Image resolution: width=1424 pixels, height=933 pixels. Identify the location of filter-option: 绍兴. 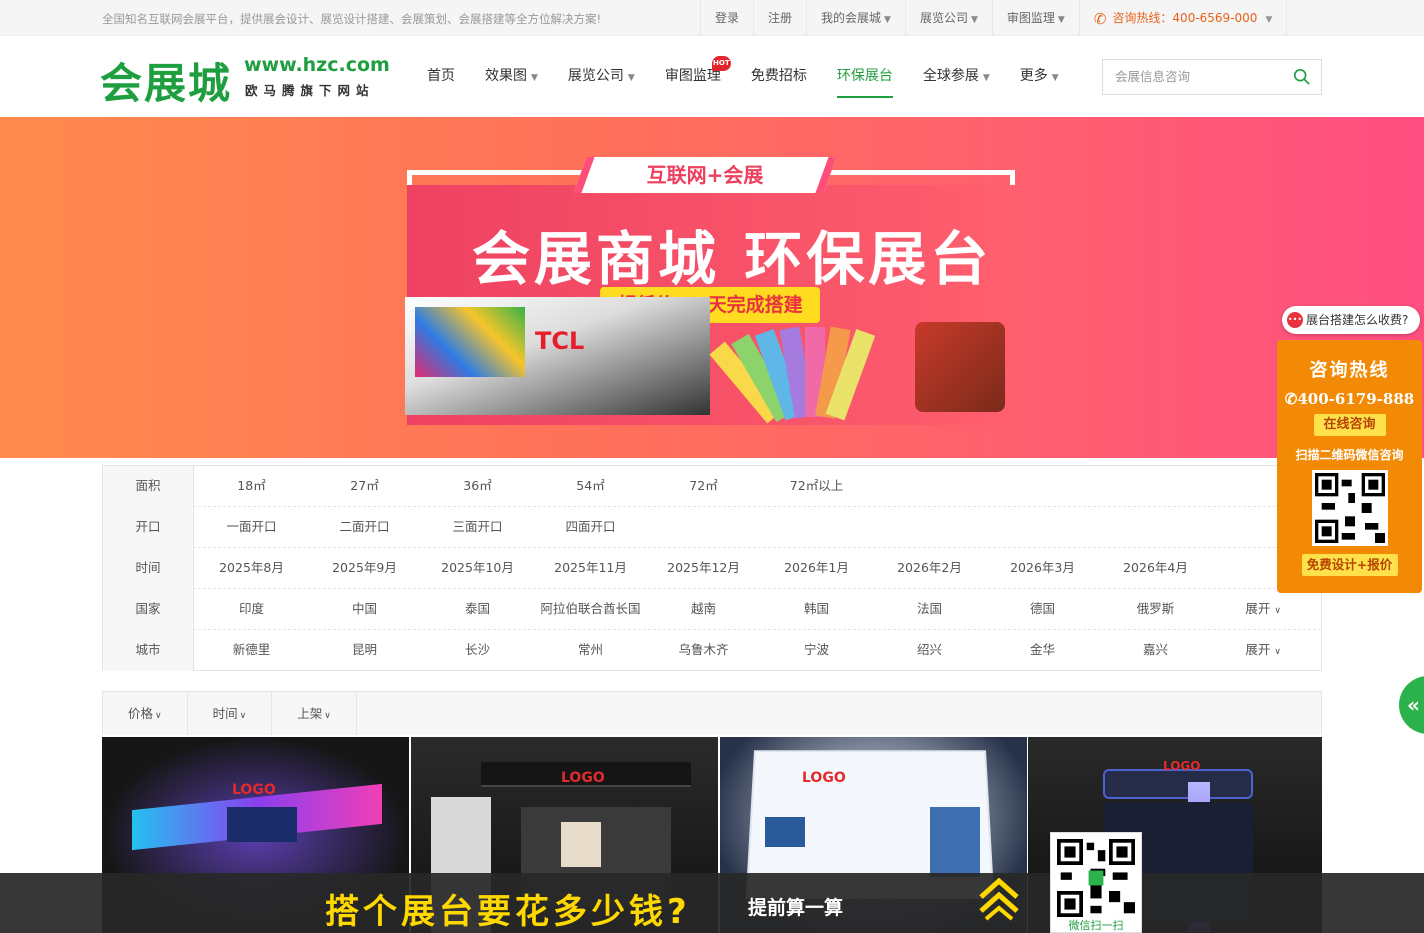
(929, 650).